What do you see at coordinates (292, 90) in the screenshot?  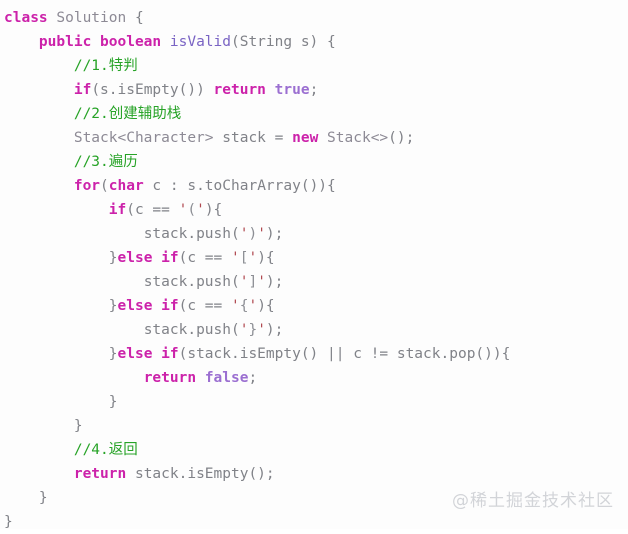 I see `code-token: true` at bounding box center [292, 90].